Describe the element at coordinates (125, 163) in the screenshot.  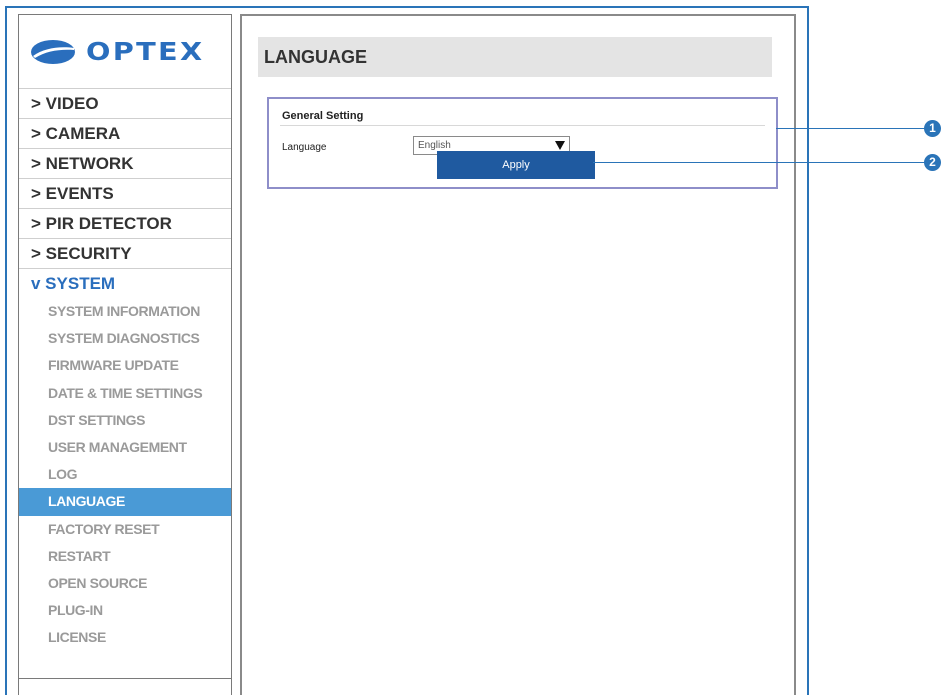
I see `sidebar-item-network: > NETWORK` at that location.